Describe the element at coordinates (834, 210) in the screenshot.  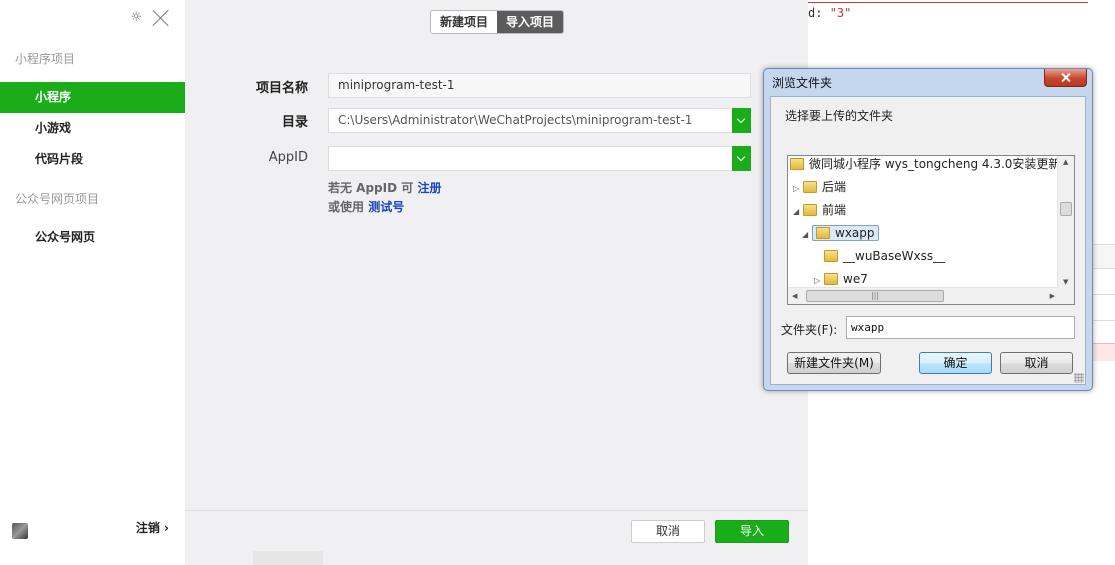
I see `tree-item-label: 前端` at that location.